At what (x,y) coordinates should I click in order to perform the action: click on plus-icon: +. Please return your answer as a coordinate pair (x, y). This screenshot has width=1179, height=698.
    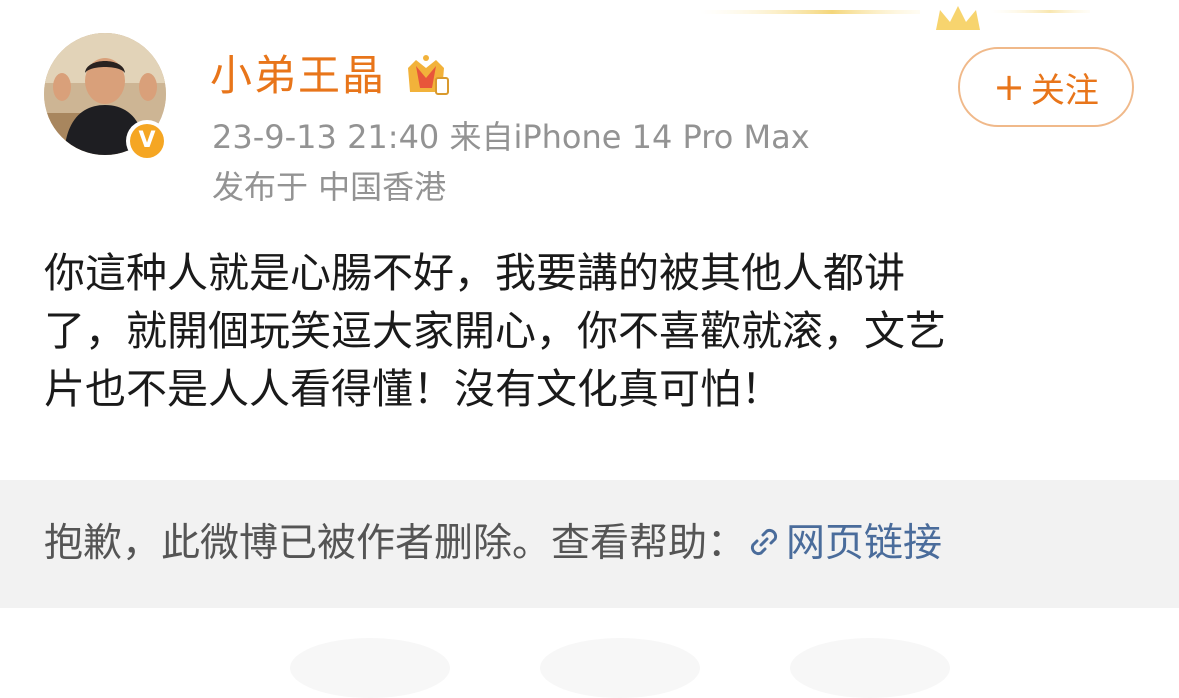
    Looking at the image, I should click on (1009, 87).